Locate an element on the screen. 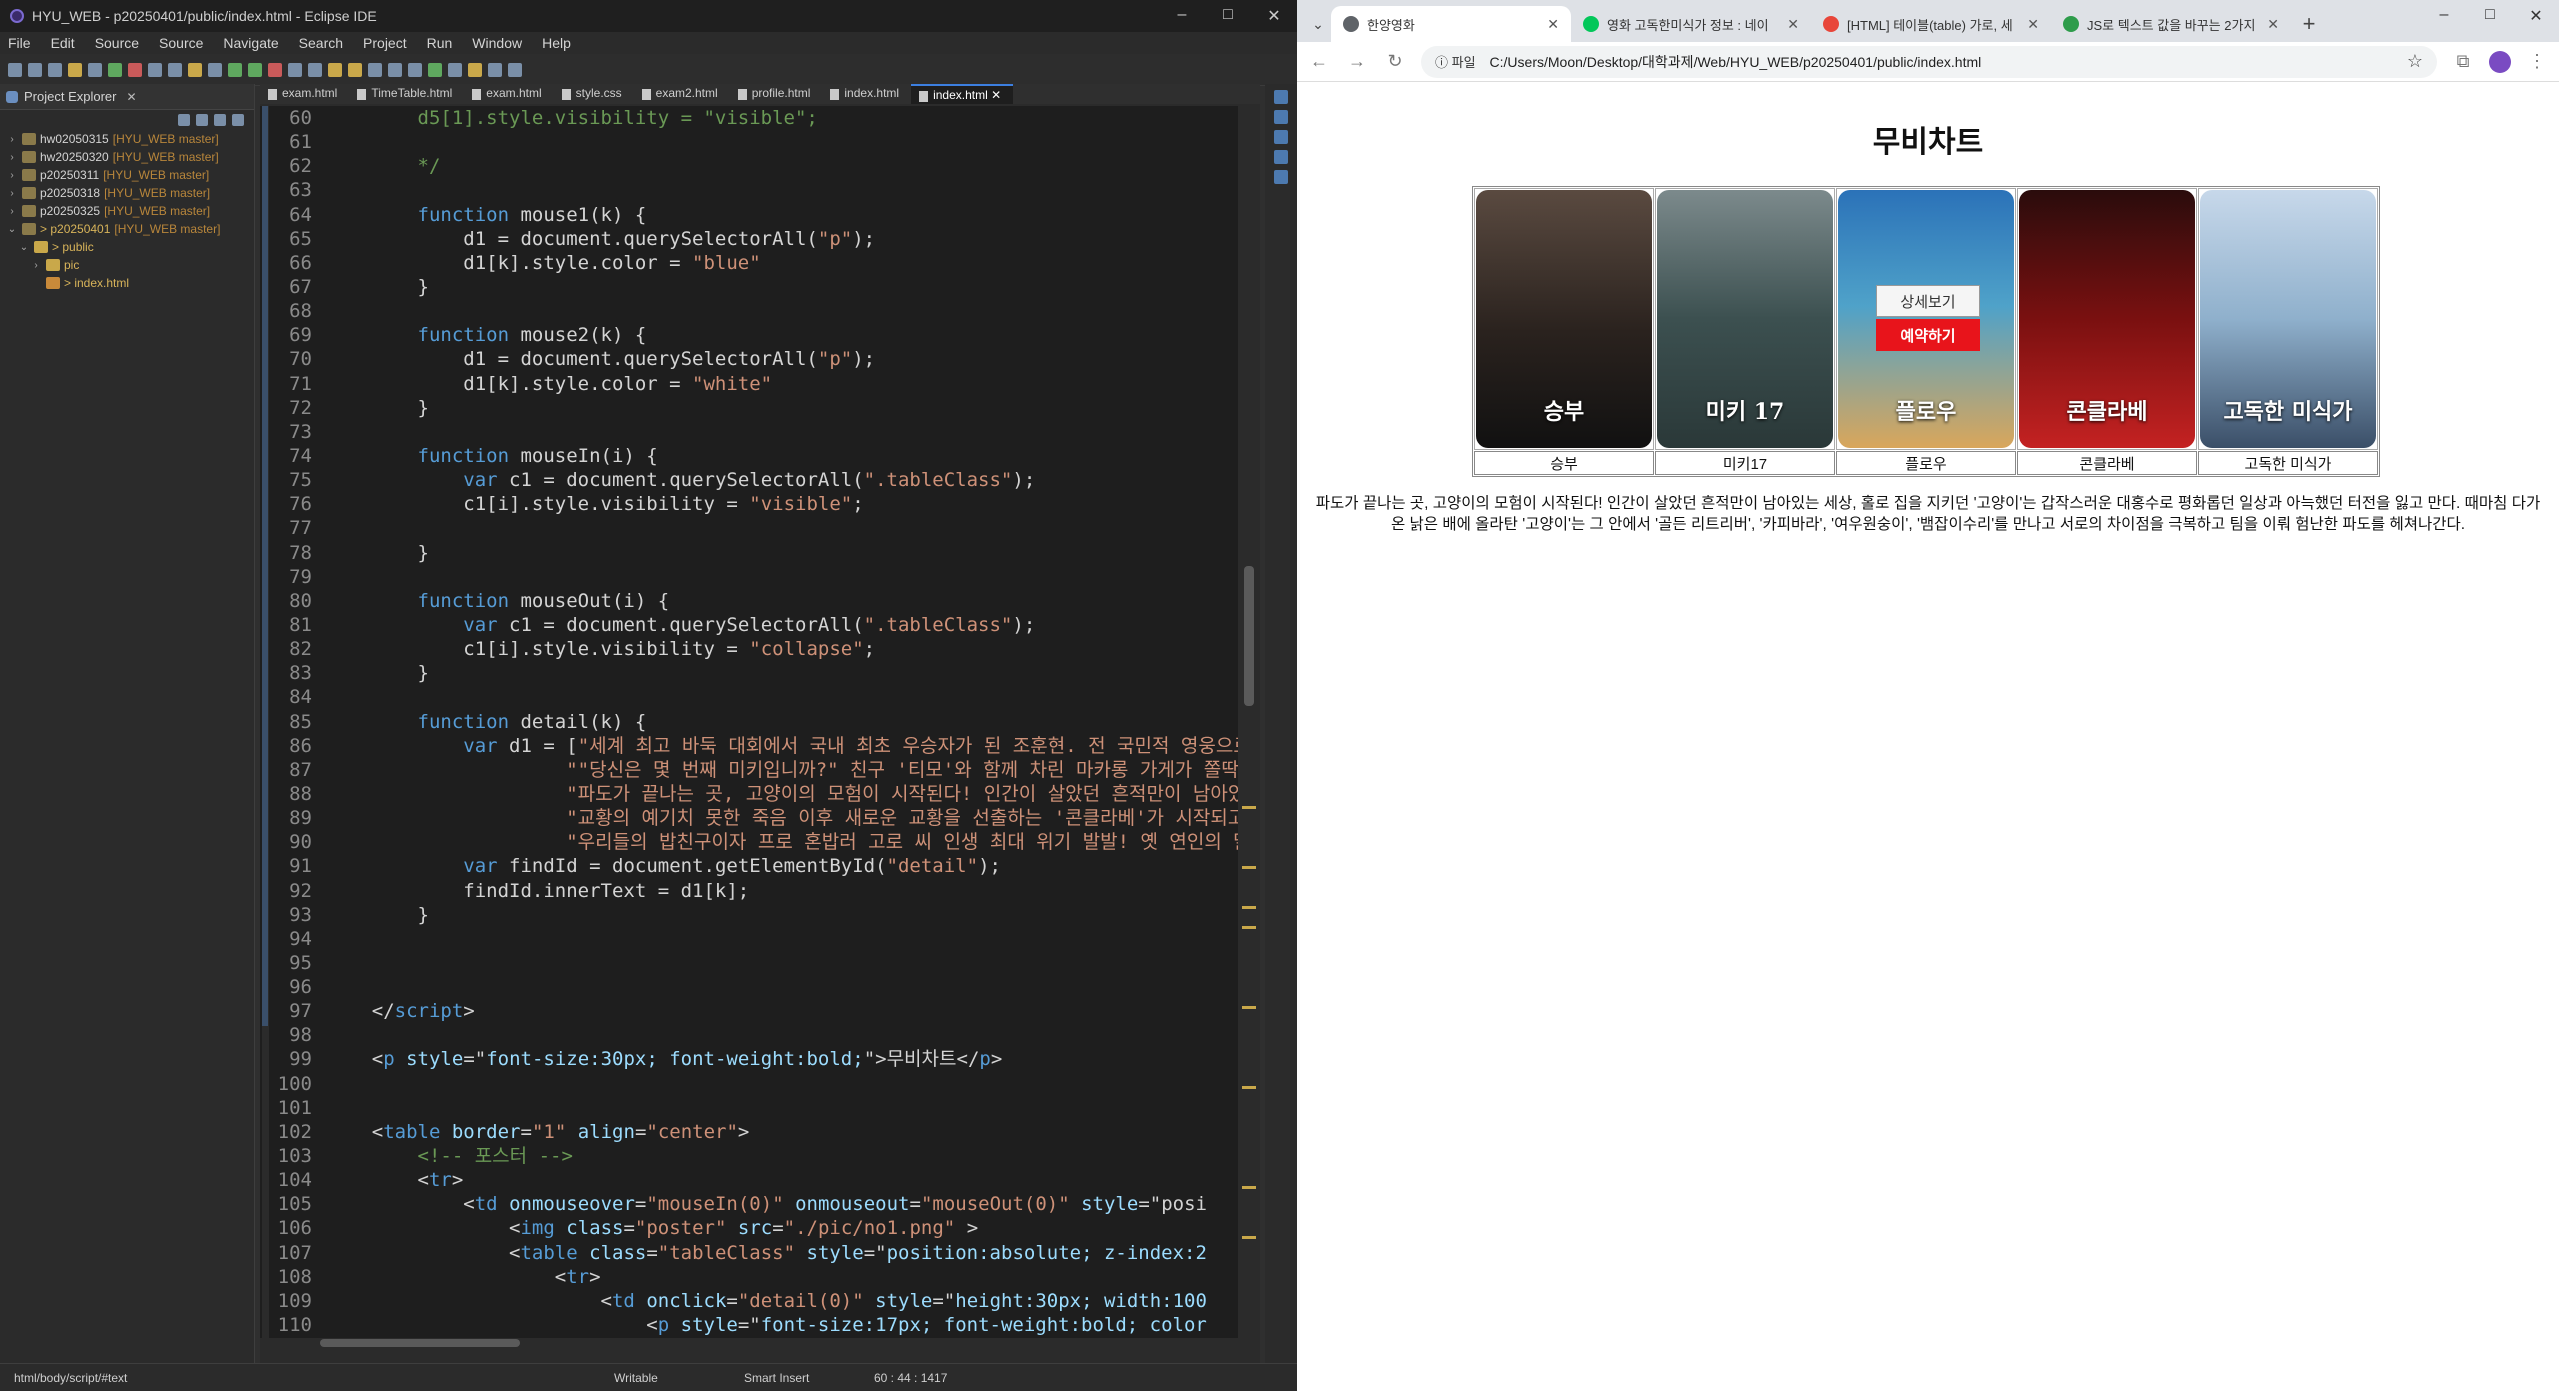  problems-icon is located at coordinates (1281, 177).